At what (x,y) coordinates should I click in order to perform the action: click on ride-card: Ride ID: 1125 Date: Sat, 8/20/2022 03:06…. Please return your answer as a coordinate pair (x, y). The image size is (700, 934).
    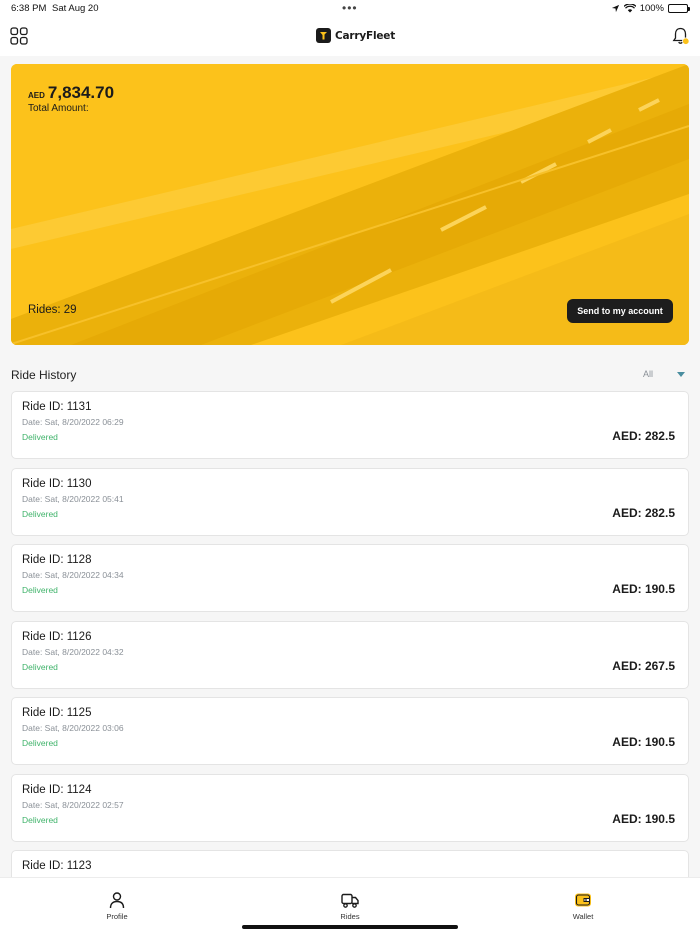
    Looking at the image, I should click on (350, 731).